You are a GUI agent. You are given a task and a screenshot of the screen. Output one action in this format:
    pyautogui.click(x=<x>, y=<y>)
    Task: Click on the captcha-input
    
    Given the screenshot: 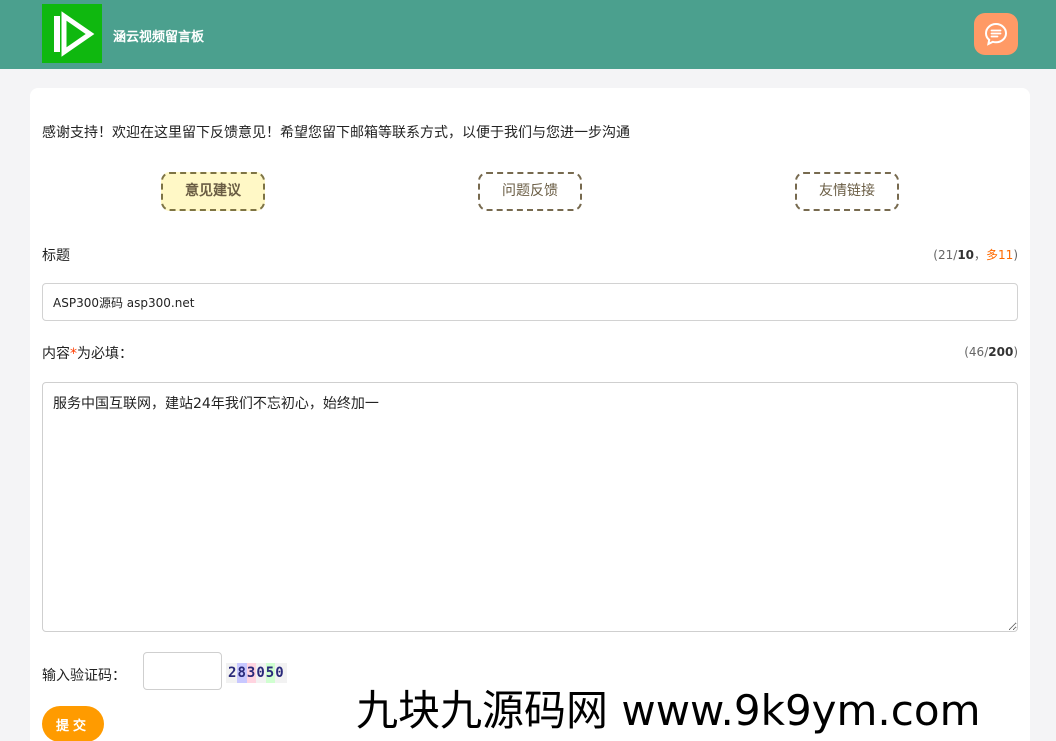 What is the action you would take?
    pyautogui.click(x=182, y=671)
    